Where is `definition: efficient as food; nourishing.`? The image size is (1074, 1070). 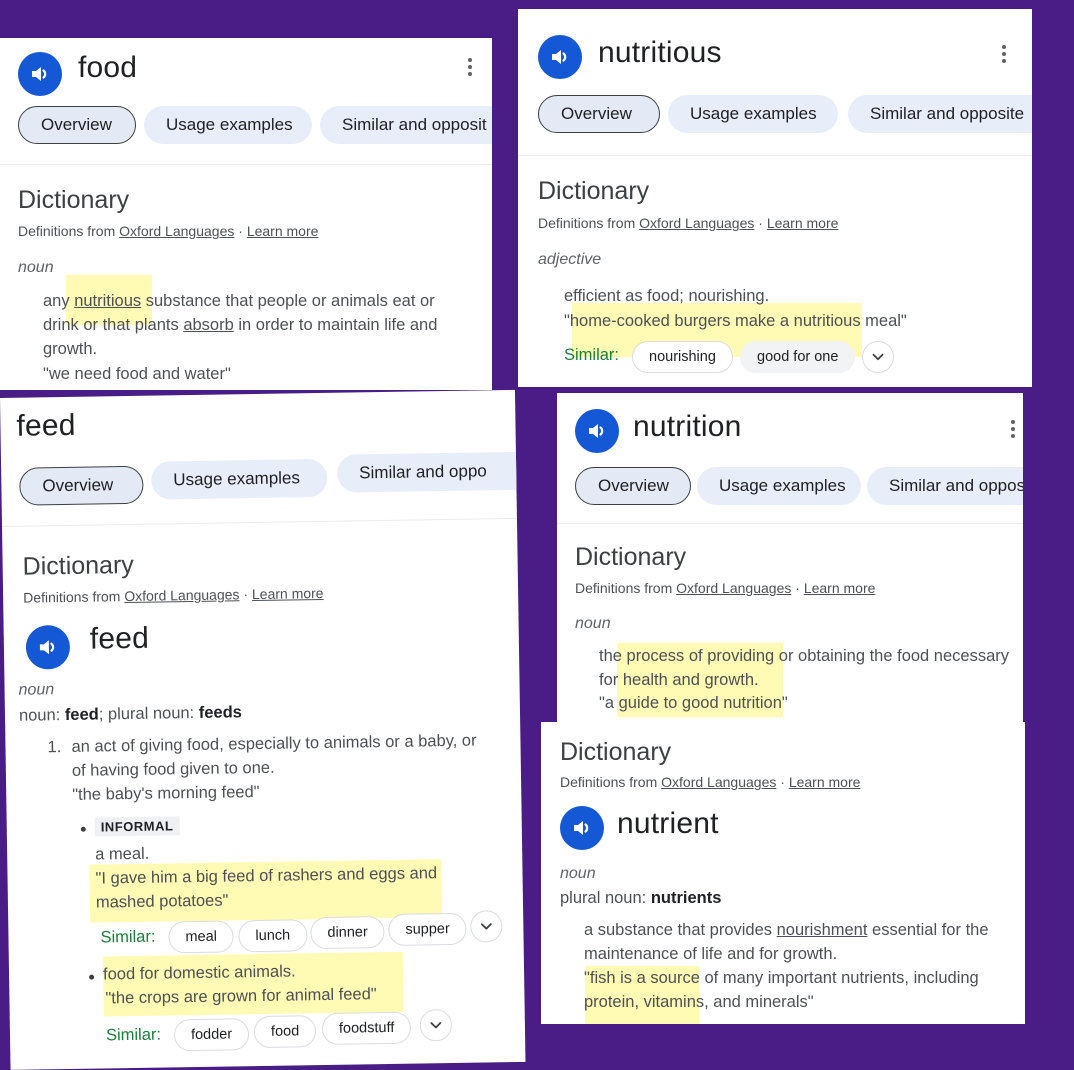 definition: efficient as food; nourishing. is located at coordinates (667, 296).